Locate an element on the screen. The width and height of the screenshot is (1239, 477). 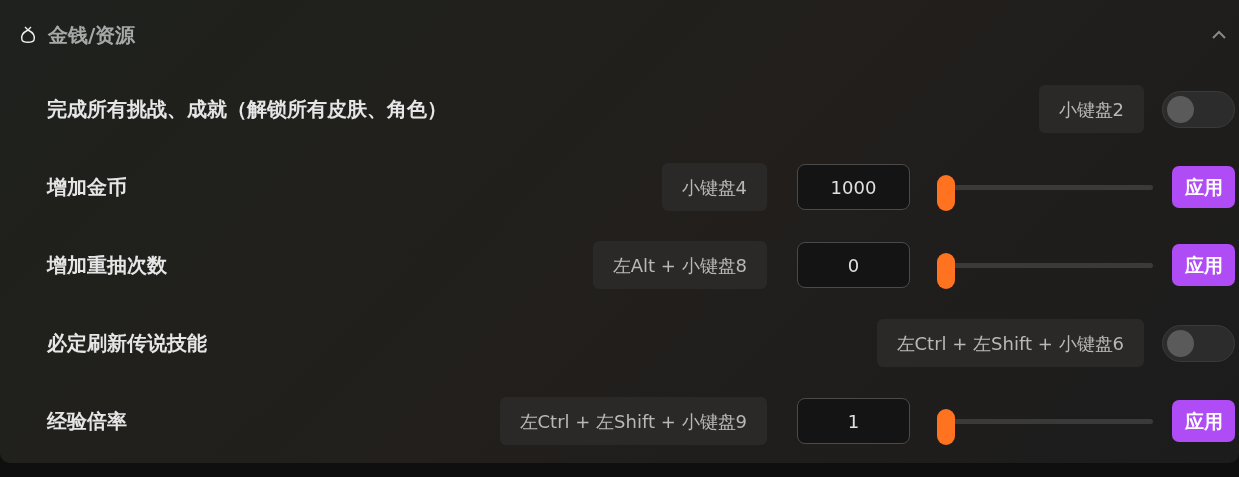
option-label: 完成所有挑战、成就（解锁所有皮肤、角色） is located at coordinates (247, 109).